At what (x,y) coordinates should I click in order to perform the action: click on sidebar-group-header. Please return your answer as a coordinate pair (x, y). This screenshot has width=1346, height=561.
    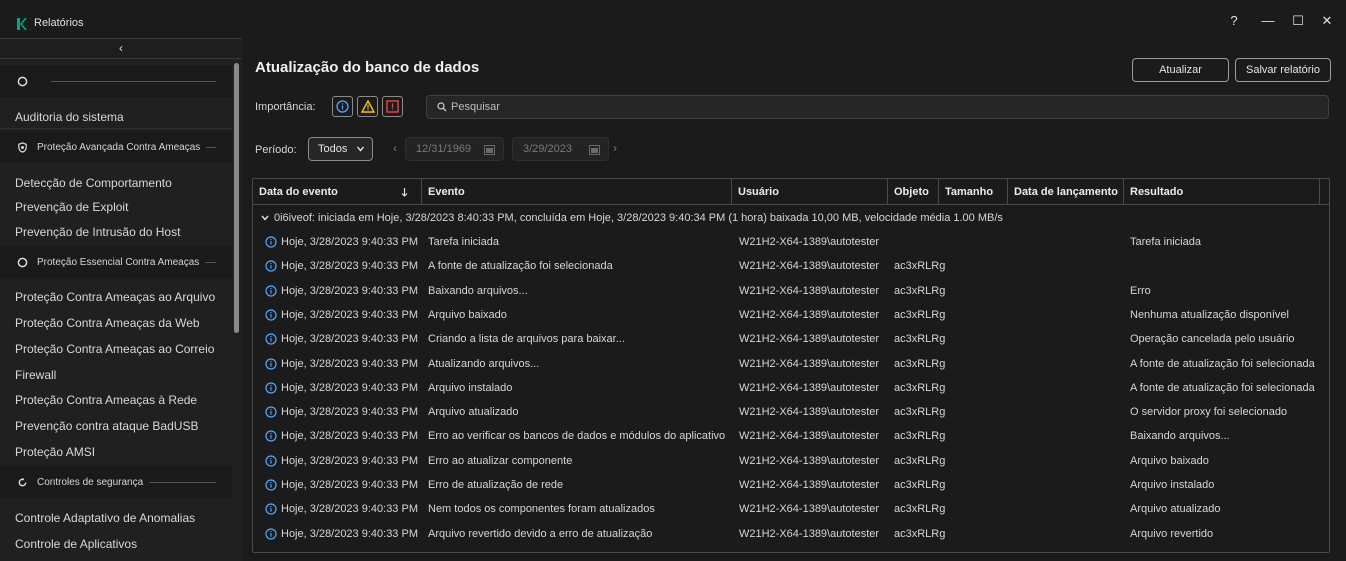
    Looking at the image, I should click on (116, 81).